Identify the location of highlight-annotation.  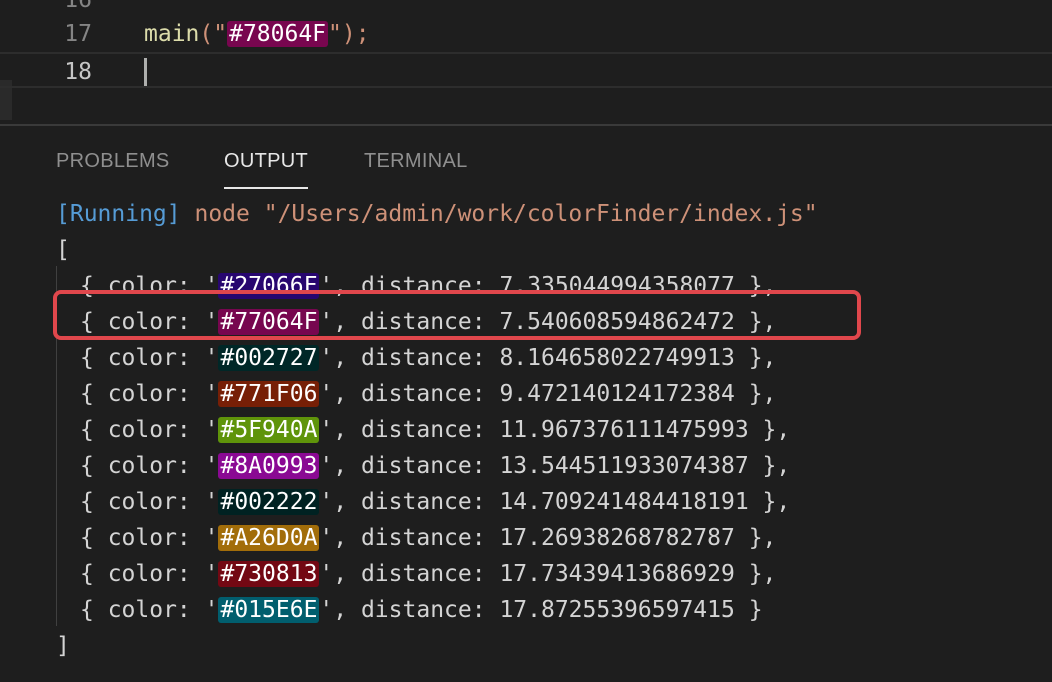
(457, 315).